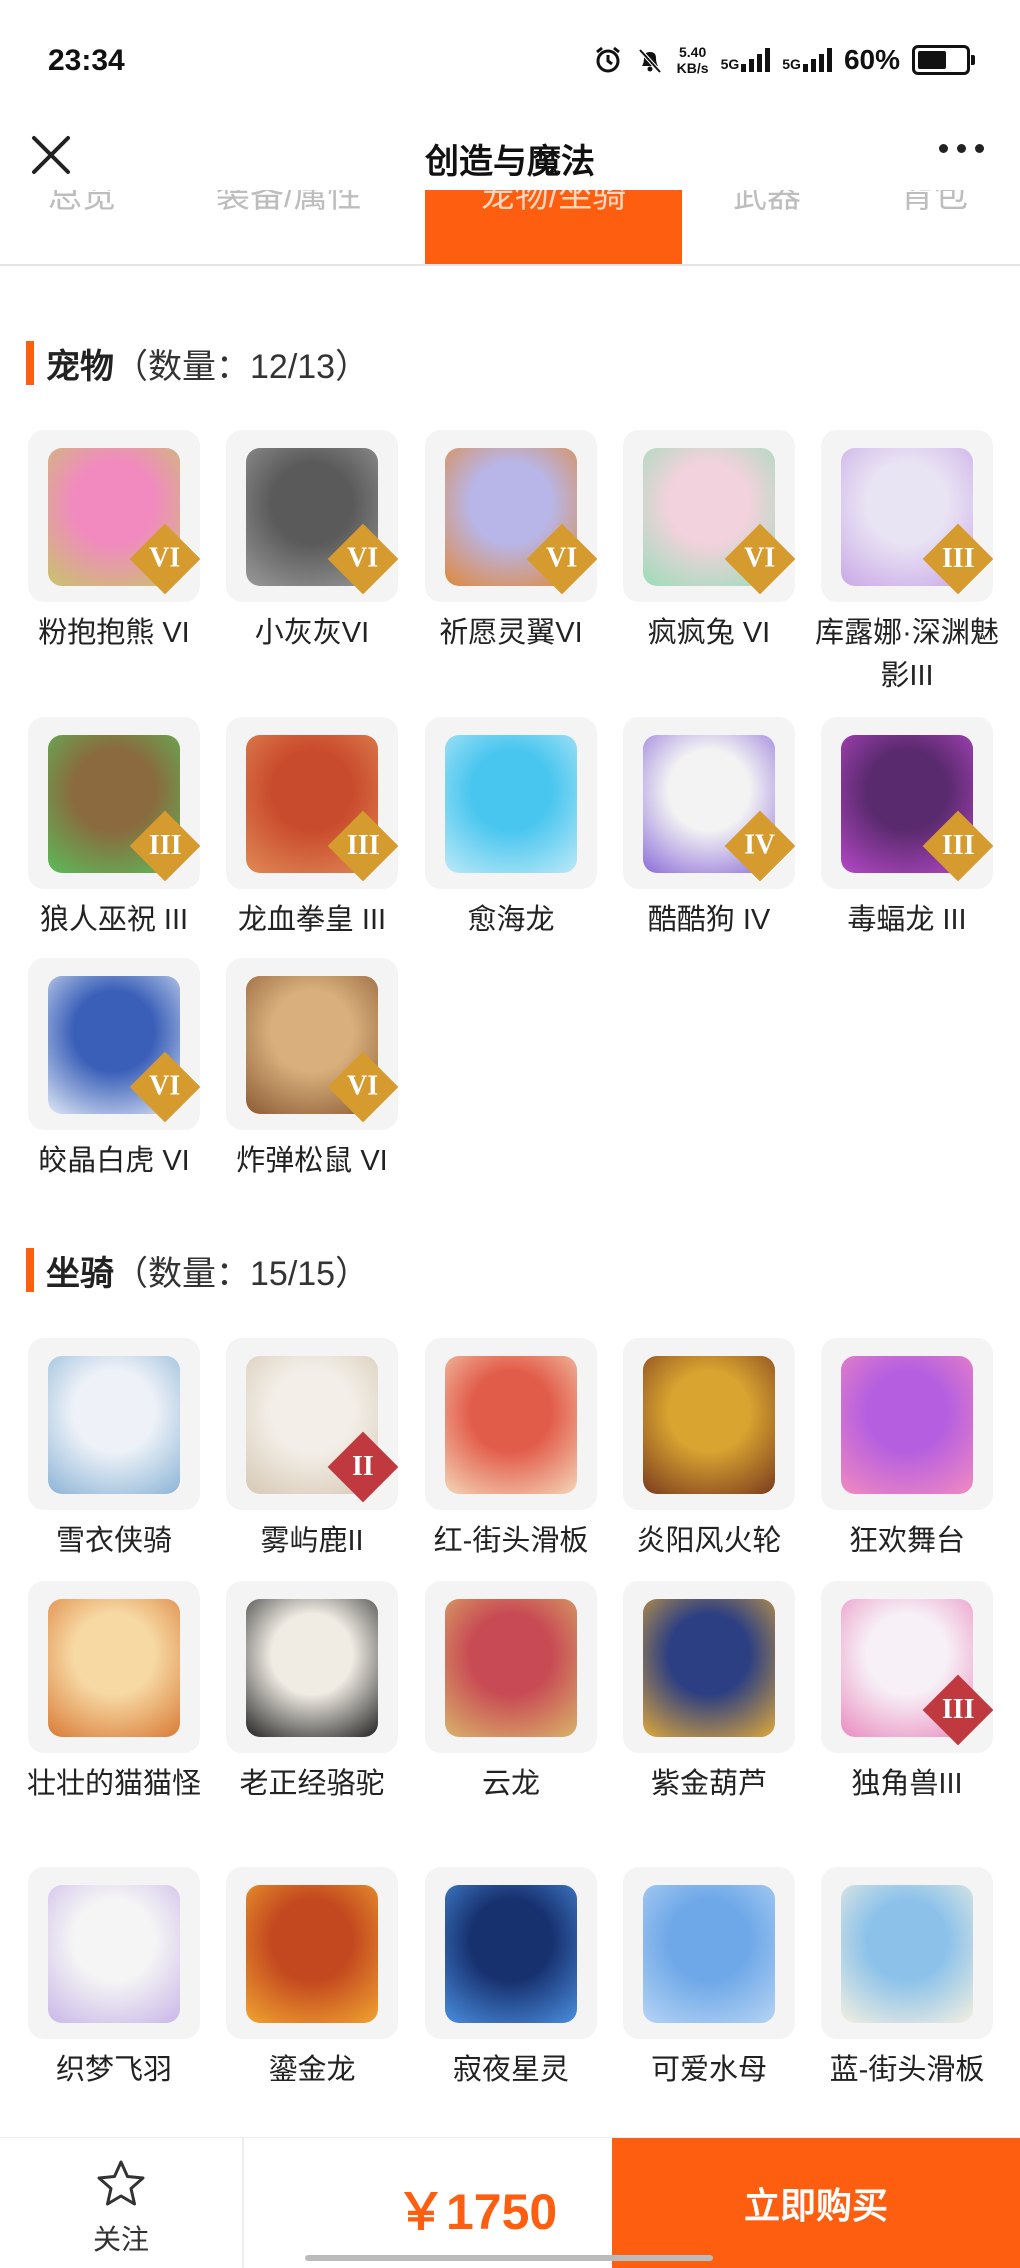  What do you see at coordinates (907, 654) in the screenshot?
I see `item-label: 库露娜·深渊魅影III` at bounding box center [907, 654].